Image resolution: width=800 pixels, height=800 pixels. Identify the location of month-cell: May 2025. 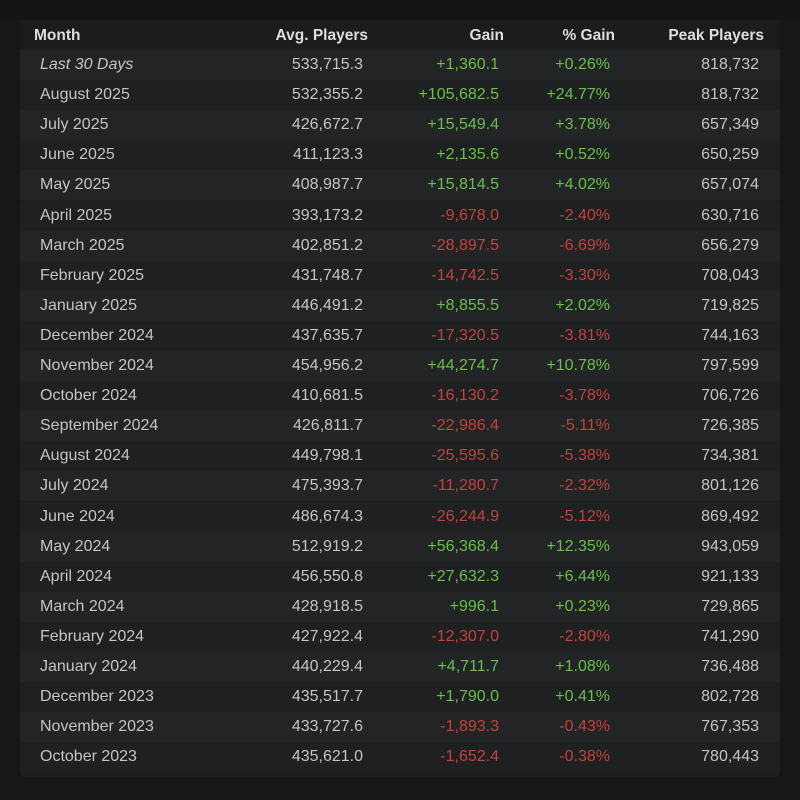
(75, 185).